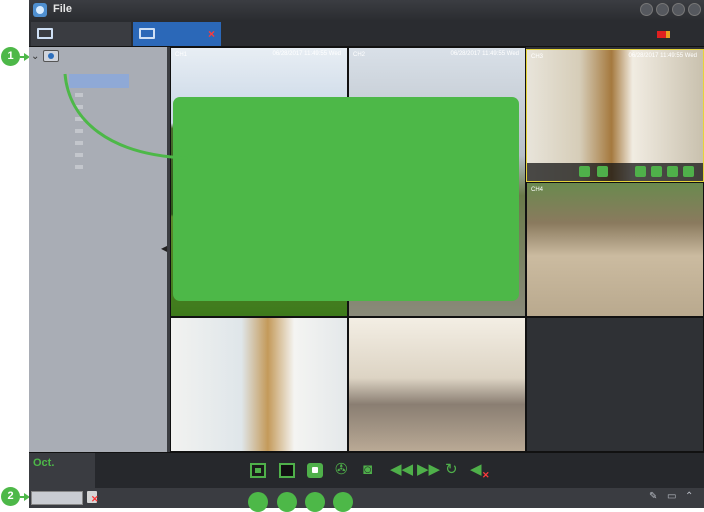 The height and width of the screenshot is (512, 704). What do you see at coordinates (177, 34) in the screenshot?
I see `tab-live-view: ×` at bounding box center [177, 34].